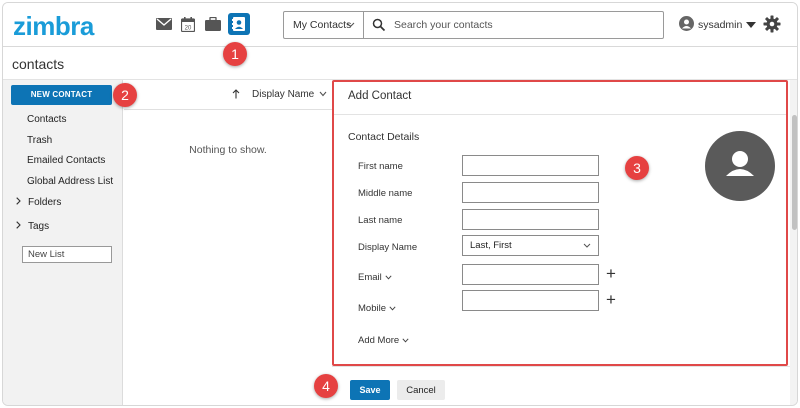 The image size is (800, 408). What do you see at coordinates (46, 119) in the screenshot?
I see `sidebar-item-contacts: Contacts` at bounding box center [46, 119].